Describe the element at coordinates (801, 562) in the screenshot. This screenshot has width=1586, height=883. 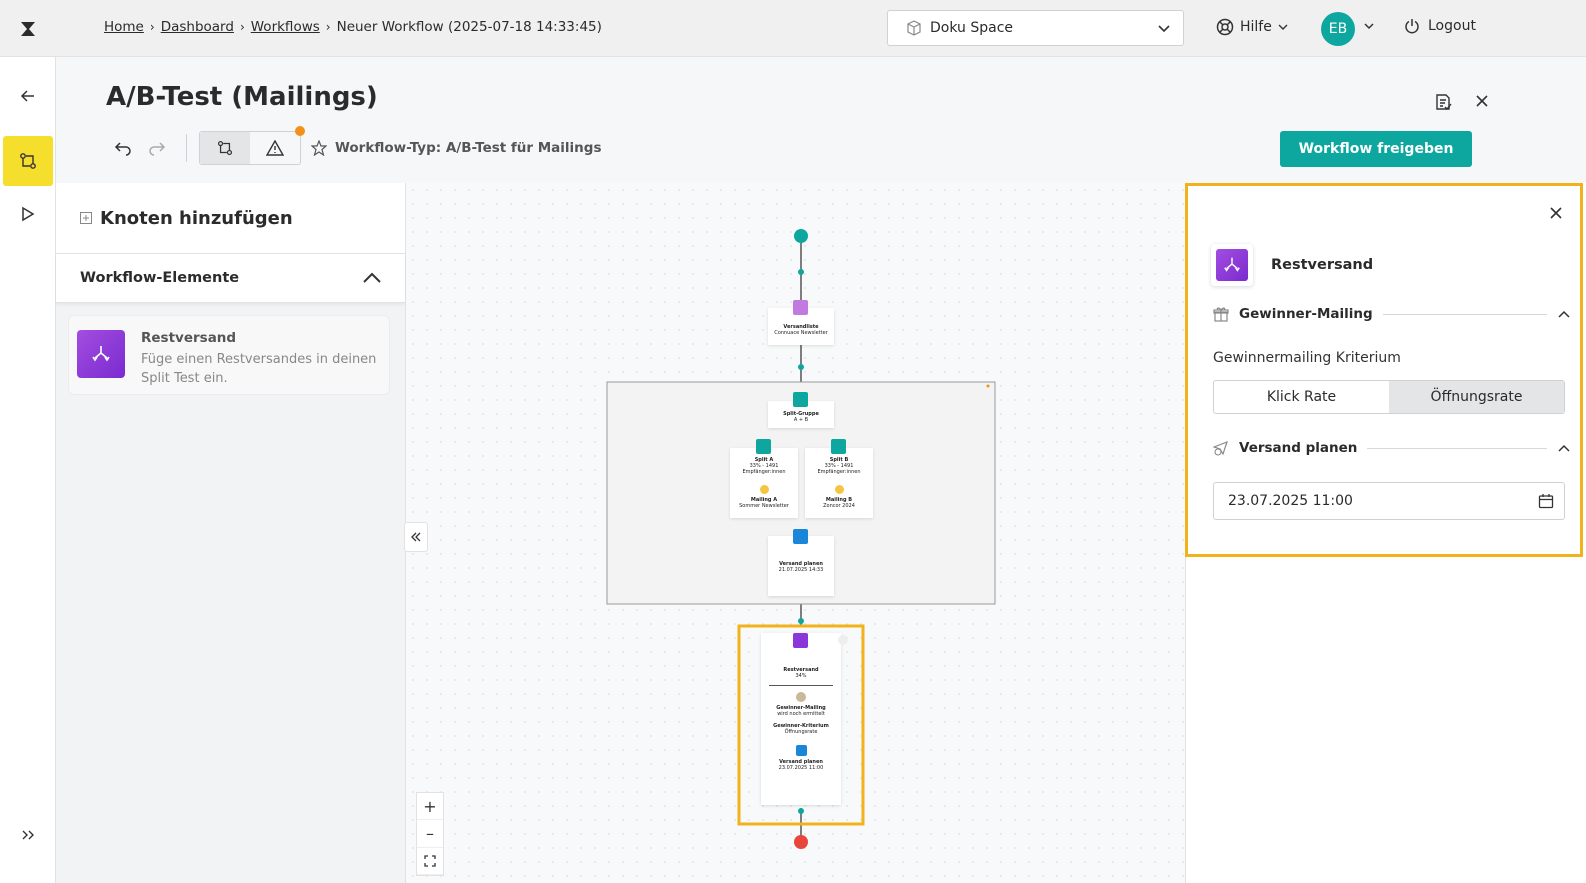
I see `schedule-node: Versand planen 21.07.2025 14:33` at that location.